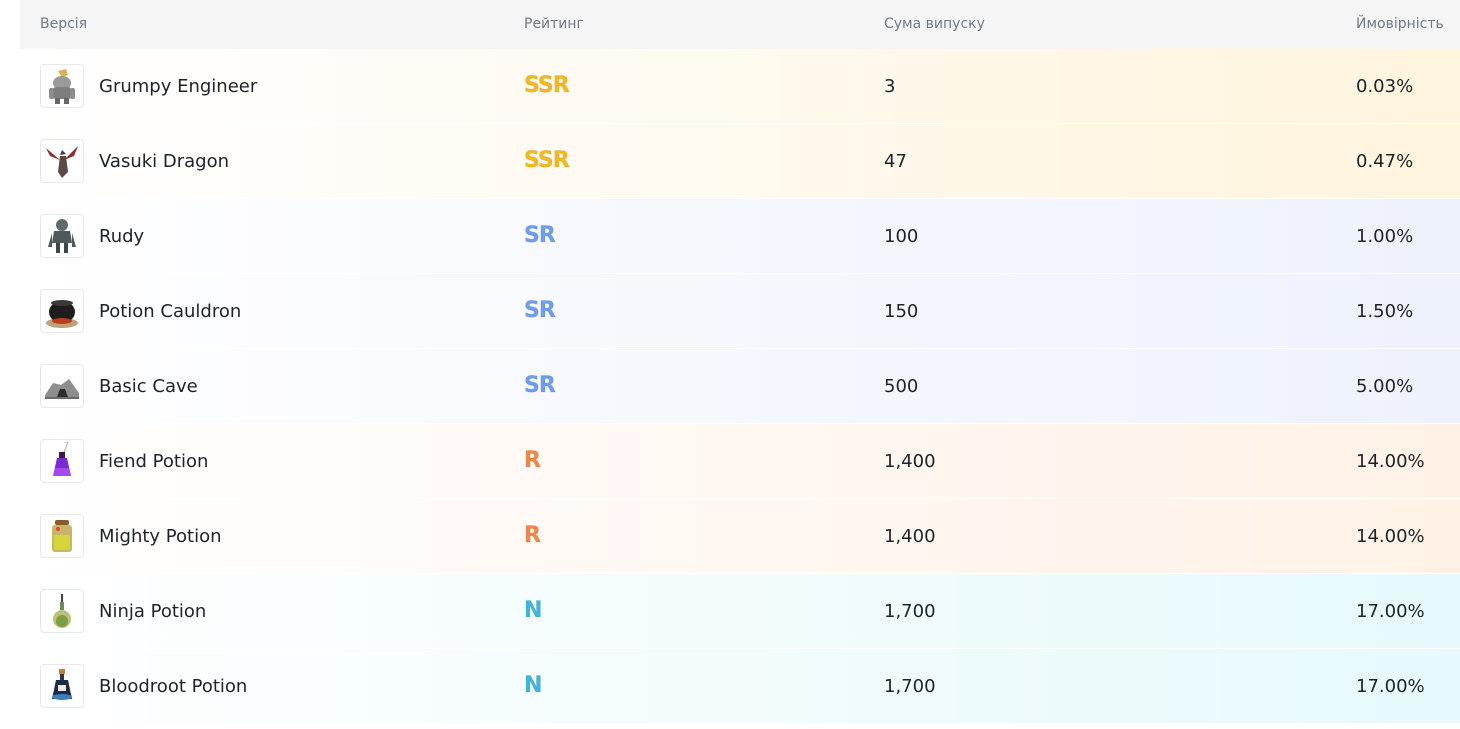 This screenshot has height=729, width=1460. What do you see at coordinates (934, 24) in the screenshot?
I see `header-sum: Сума випуску` at bounding box center [934, 24].